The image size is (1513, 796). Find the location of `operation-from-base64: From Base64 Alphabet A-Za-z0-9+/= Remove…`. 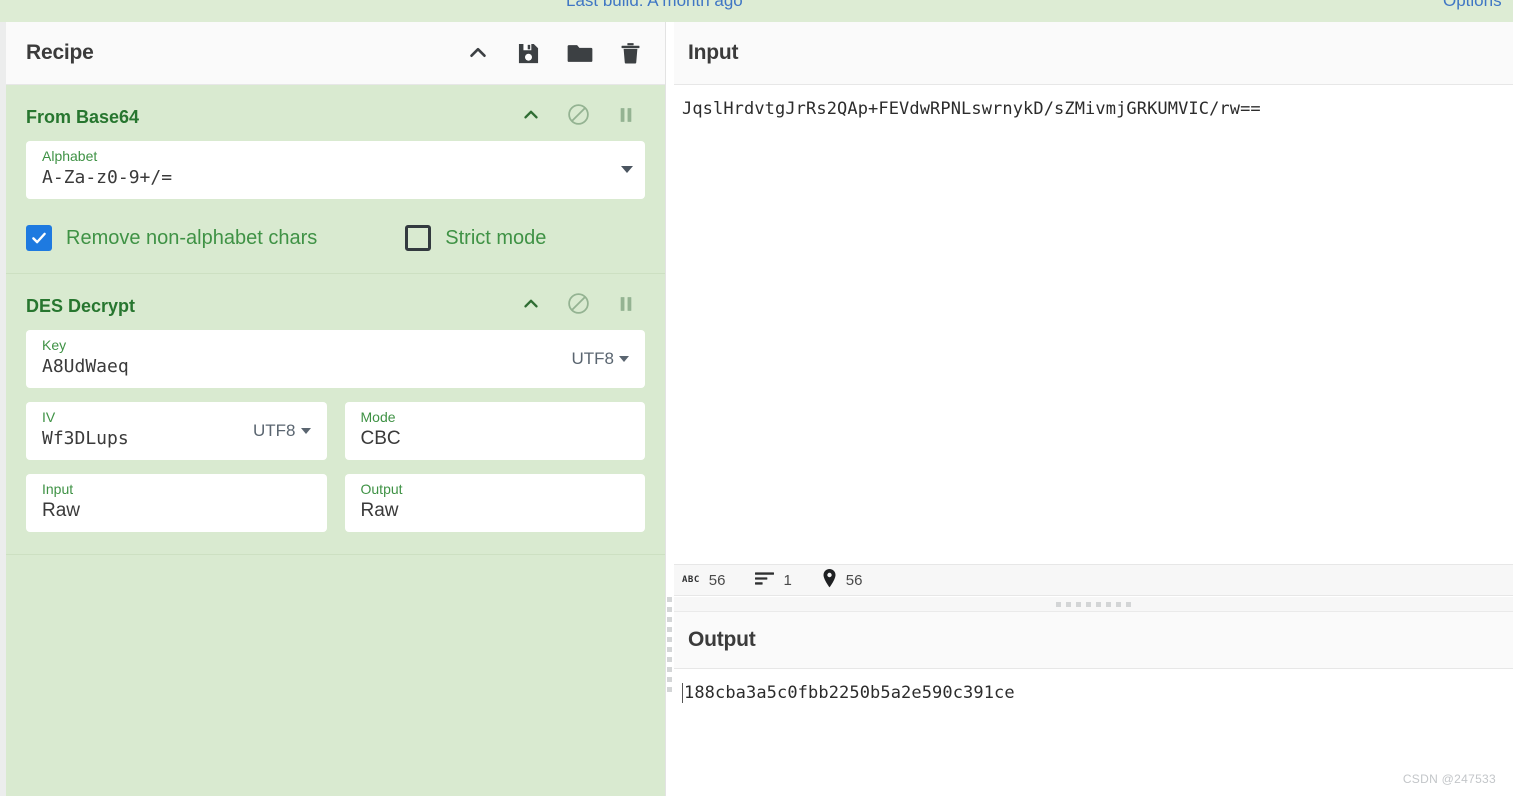

operation-from-base64: From Base64 Alphabet A-Za-z0-9+/= Remove… is located at coordinates (335, 179).